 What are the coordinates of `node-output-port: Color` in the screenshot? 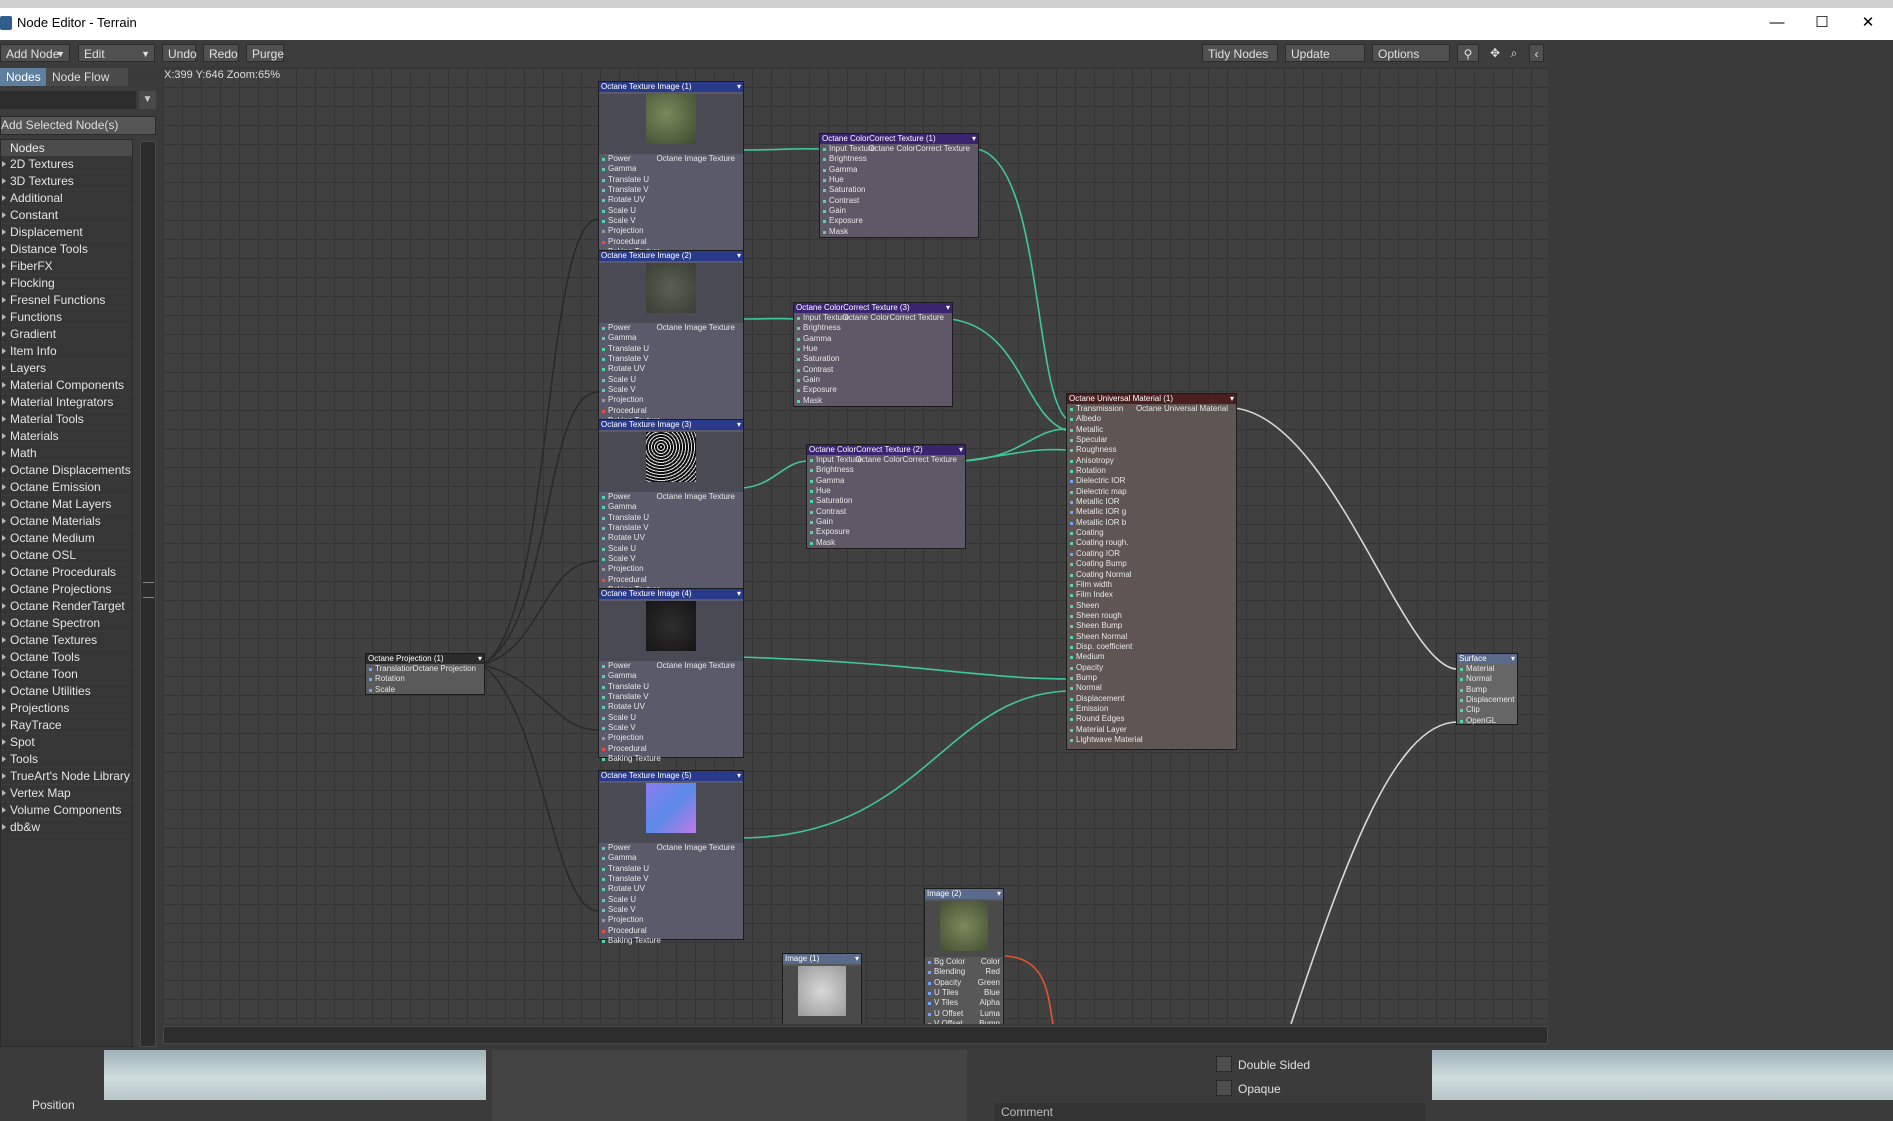 It's located at (989, 962).